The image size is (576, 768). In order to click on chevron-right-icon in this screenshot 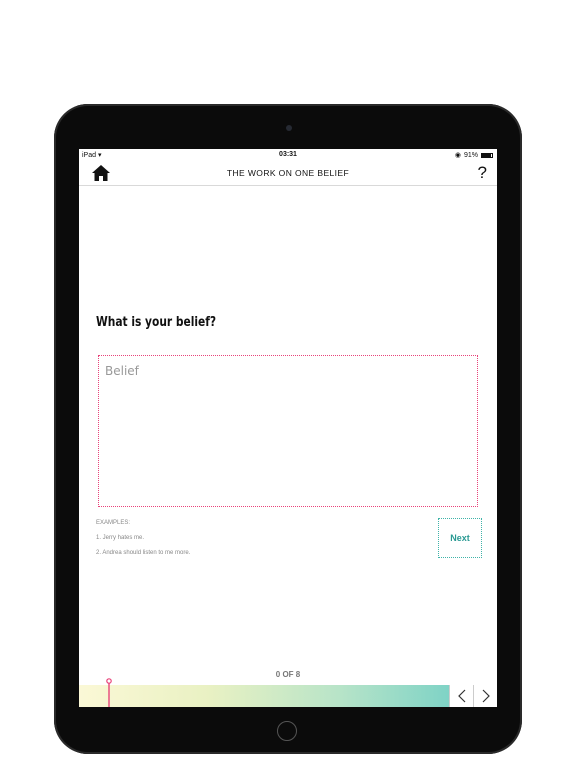, I will do `click(486, 696)`.